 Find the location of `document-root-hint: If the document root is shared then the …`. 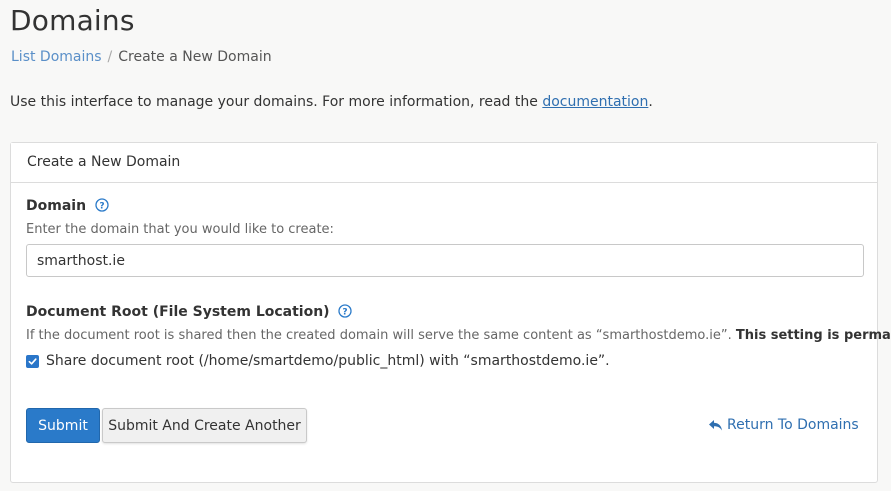

document-root-hint: If the document root is shared then the … is located at coordinates (458, 335).